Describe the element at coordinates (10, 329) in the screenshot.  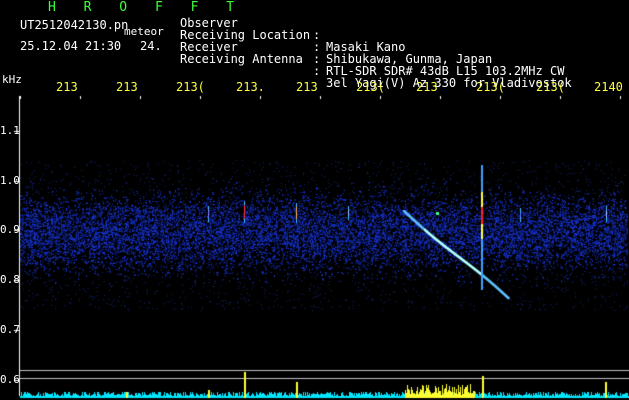
I see `y-tick-label: 0.7` at that location.